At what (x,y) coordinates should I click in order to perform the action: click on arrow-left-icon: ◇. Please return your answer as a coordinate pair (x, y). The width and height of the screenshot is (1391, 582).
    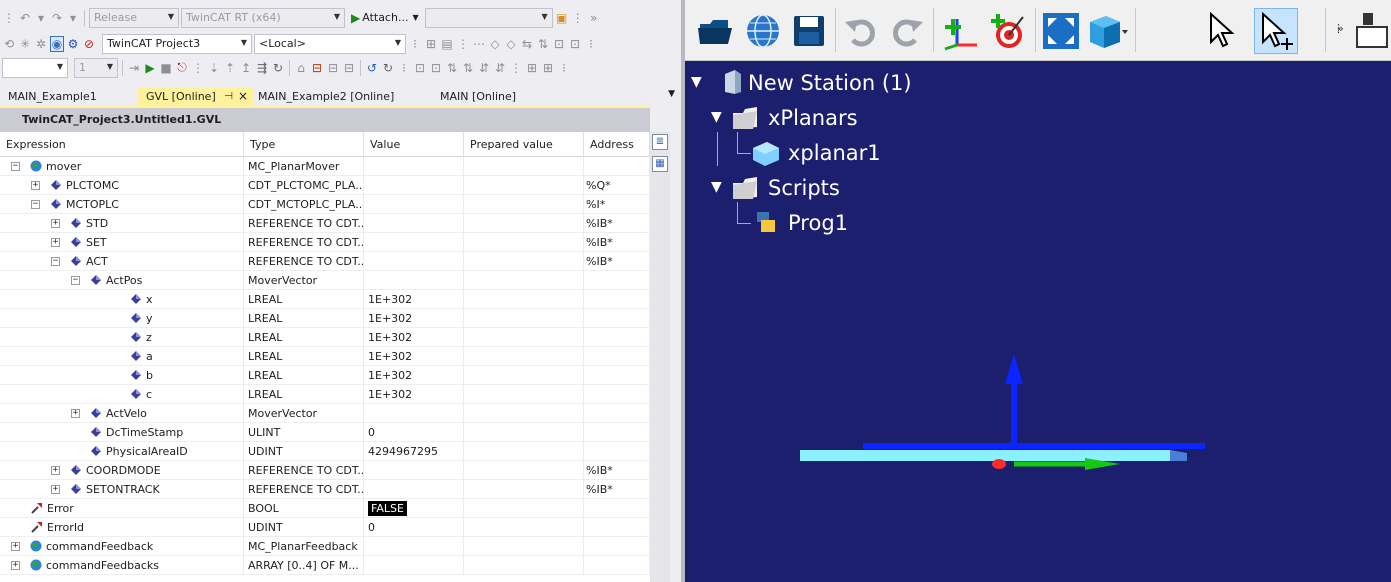
    Looking at the image, I should click on (495, 44).